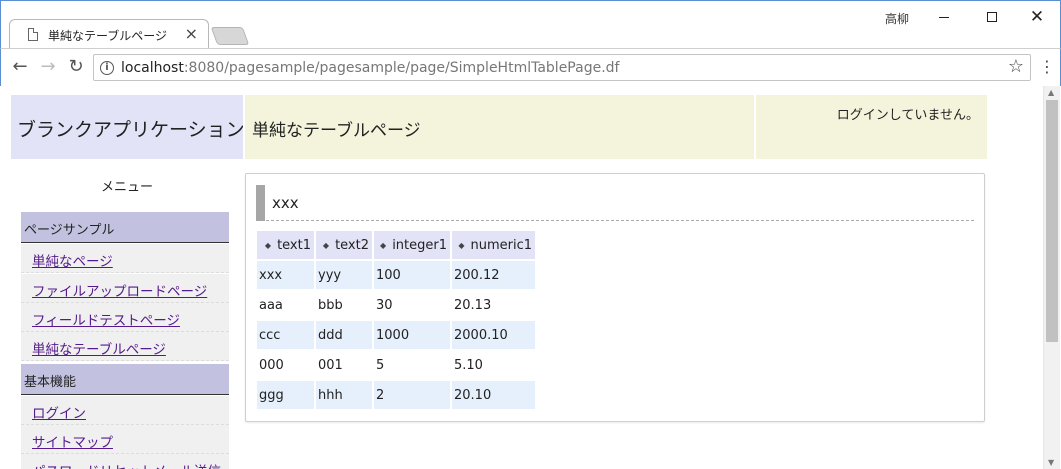 This screenshot has height=469, width=1061. I want to click on menu-item-simple-table: 単純なテーブルページ, so click(125, 346).